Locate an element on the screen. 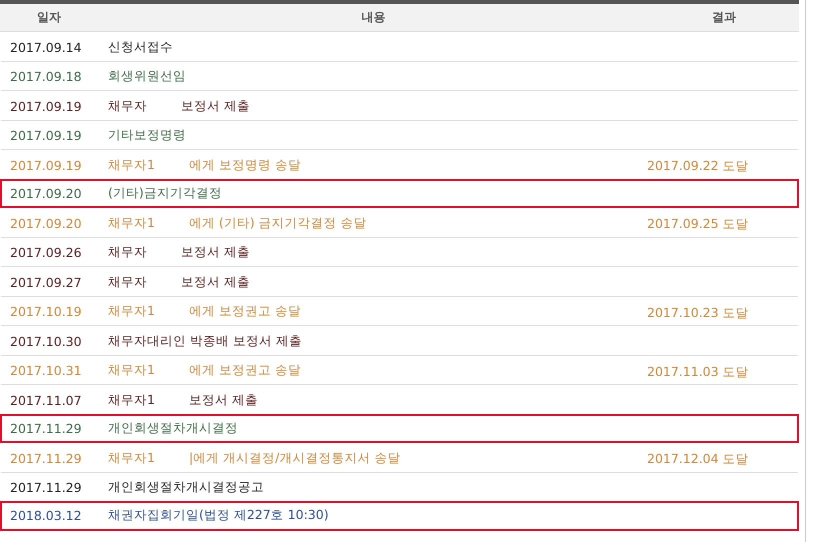 Image resolution: width=820 pixels, height=542 pixels. content-text: 에게 보정명령 송달 is located at coordinates (244, 165).